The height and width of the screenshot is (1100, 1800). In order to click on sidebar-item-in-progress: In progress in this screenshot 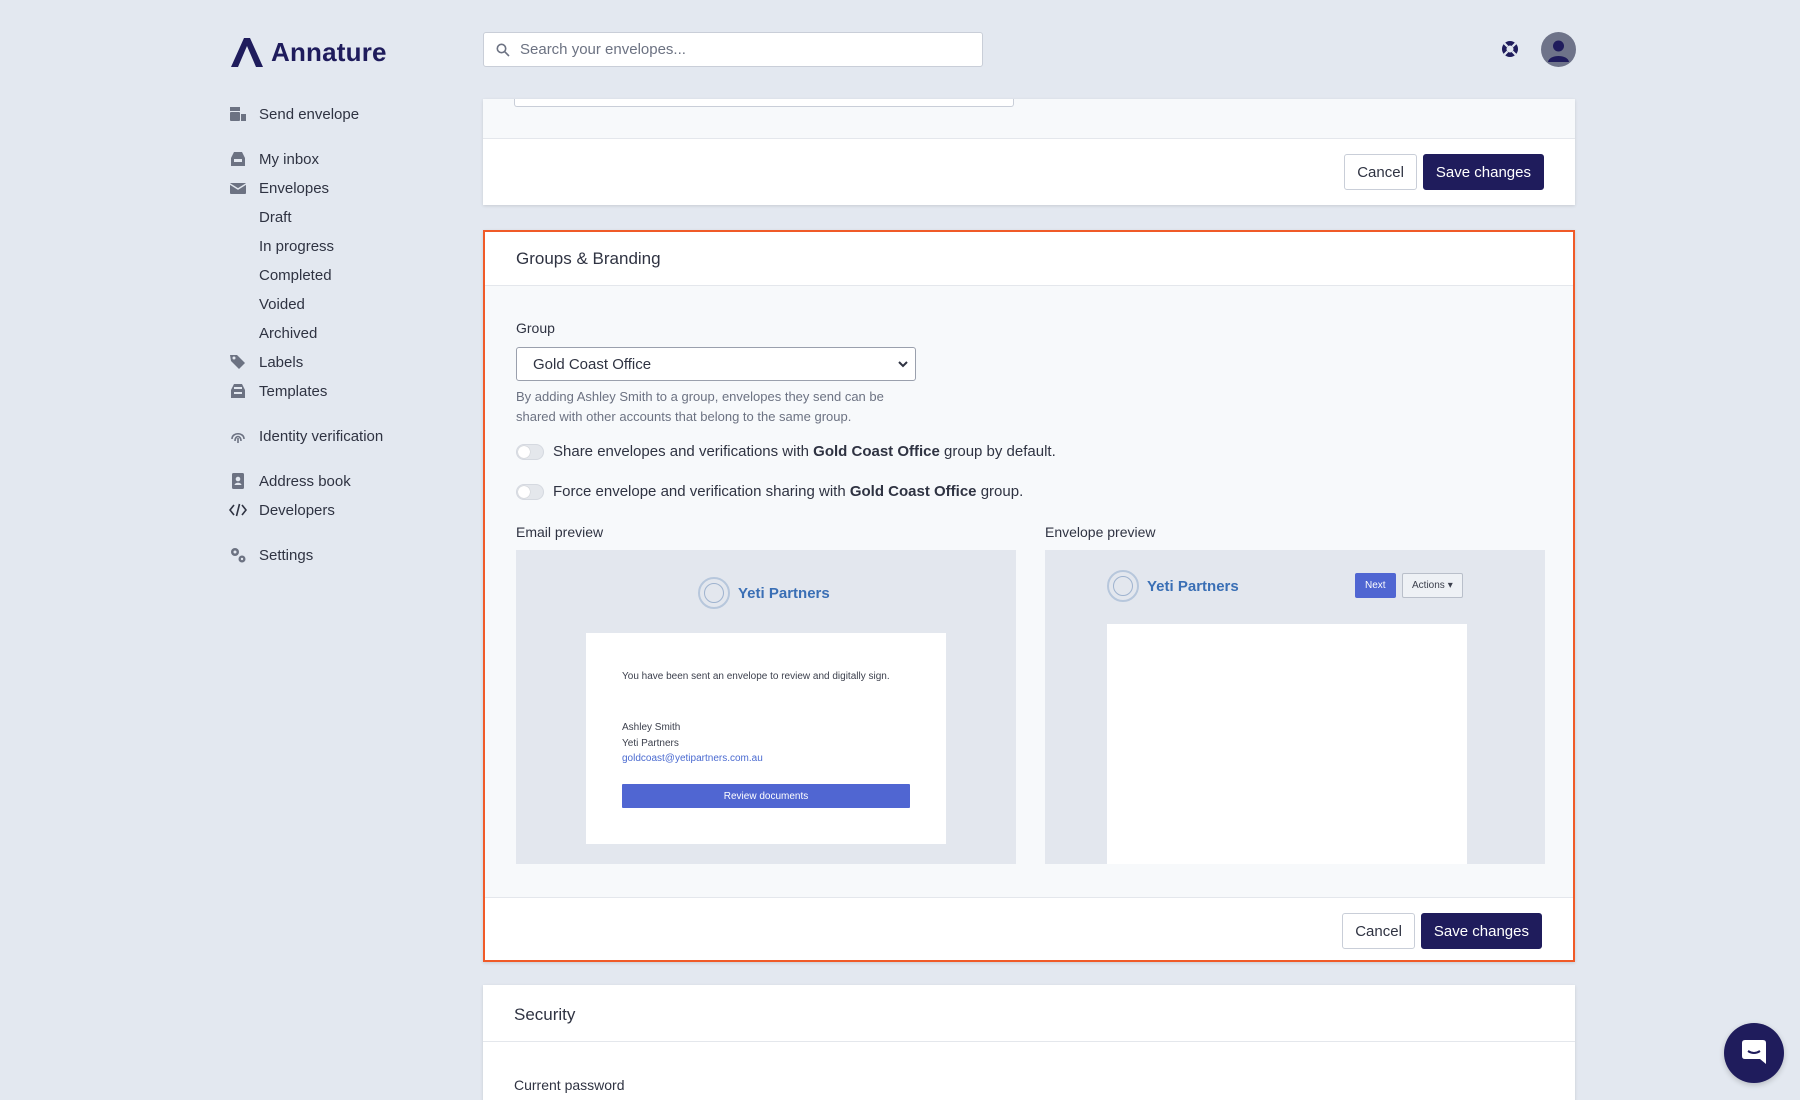, I will do `click(281, 246)`.